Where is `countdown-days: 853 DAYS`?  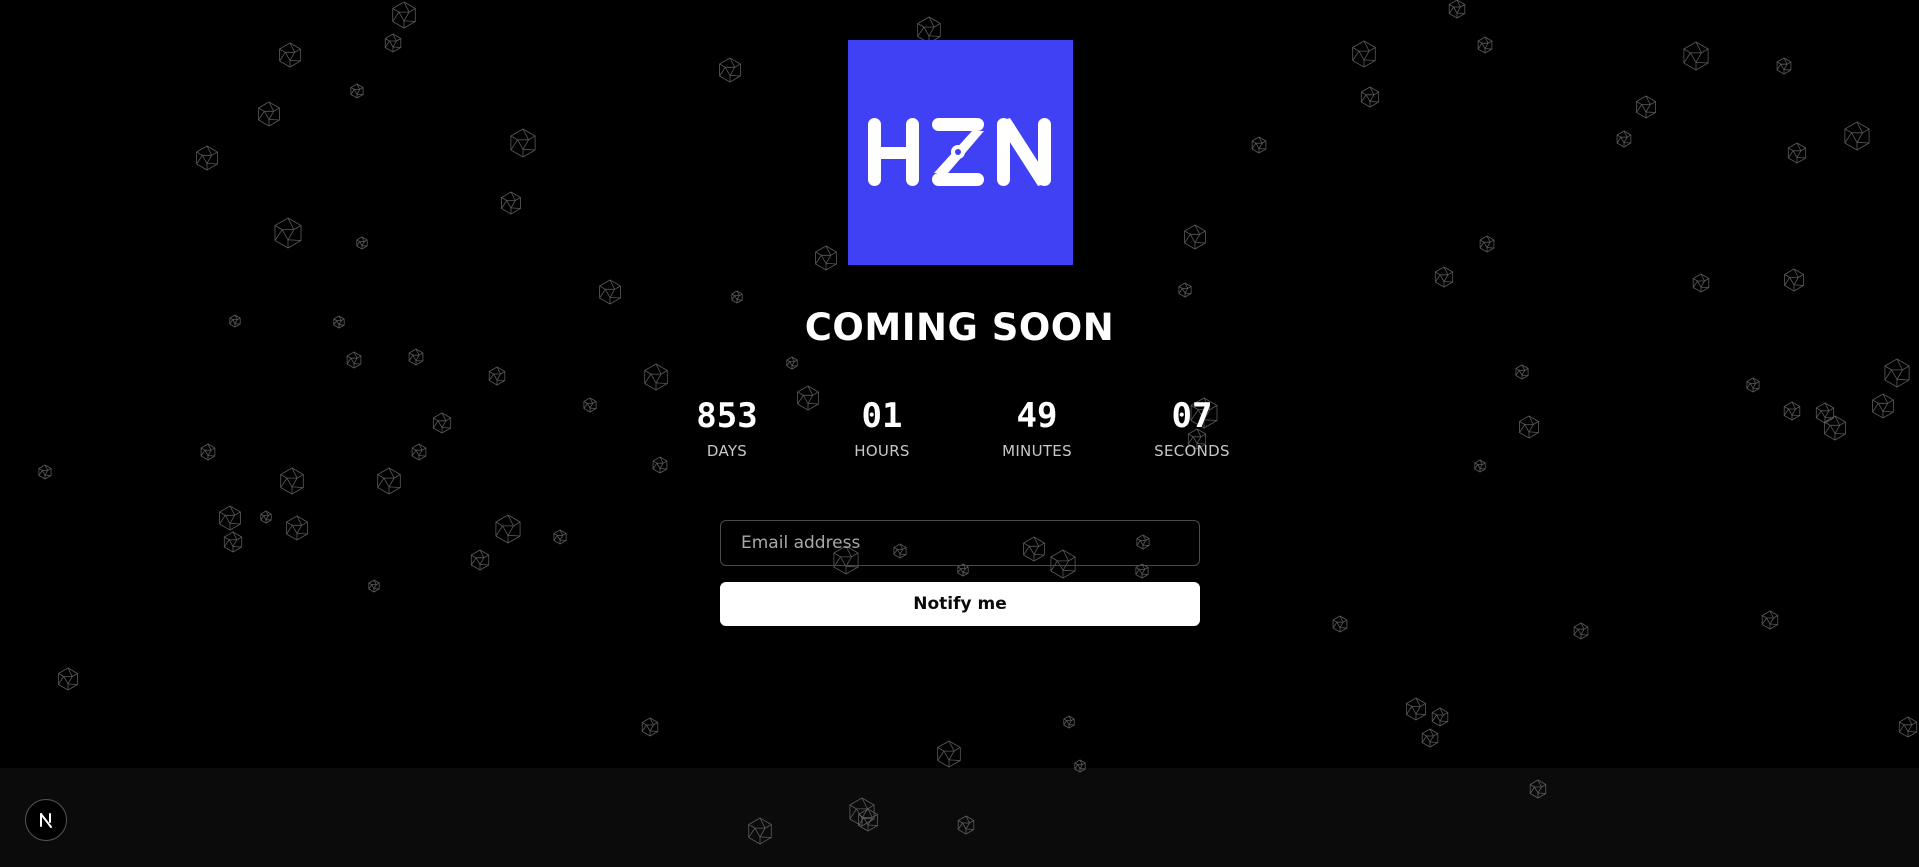
countdown-days: 853 DAYS is located at coordinates (727, 428).